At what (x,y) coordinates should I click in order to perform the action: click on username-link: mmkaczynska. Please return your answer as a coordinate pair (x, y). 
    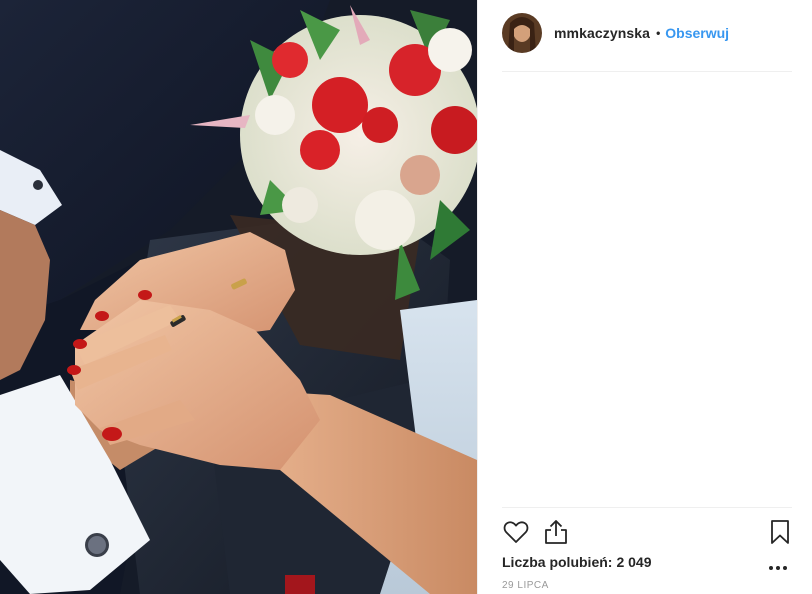
    Looking at the image, I should click on (602, 33).